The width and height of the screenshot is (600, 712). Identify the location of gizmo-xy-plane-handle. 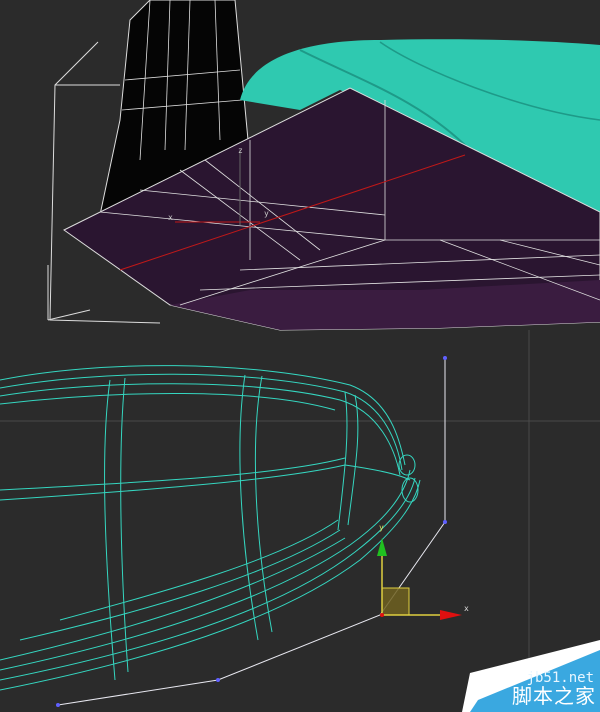
(395, 601).